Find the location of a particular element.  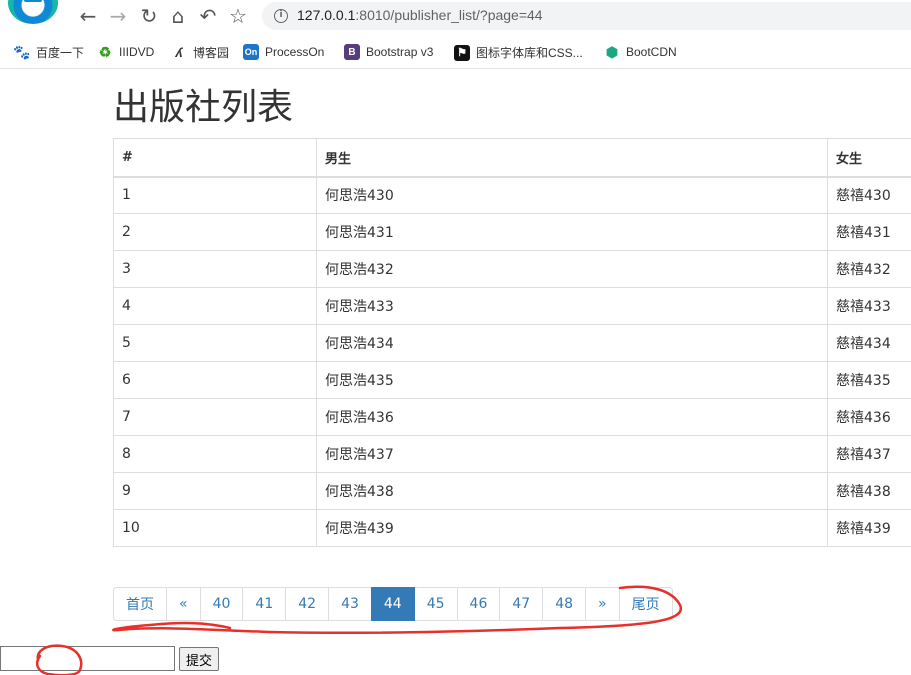

cell-index: 9 is located at coordinates (215, 491).